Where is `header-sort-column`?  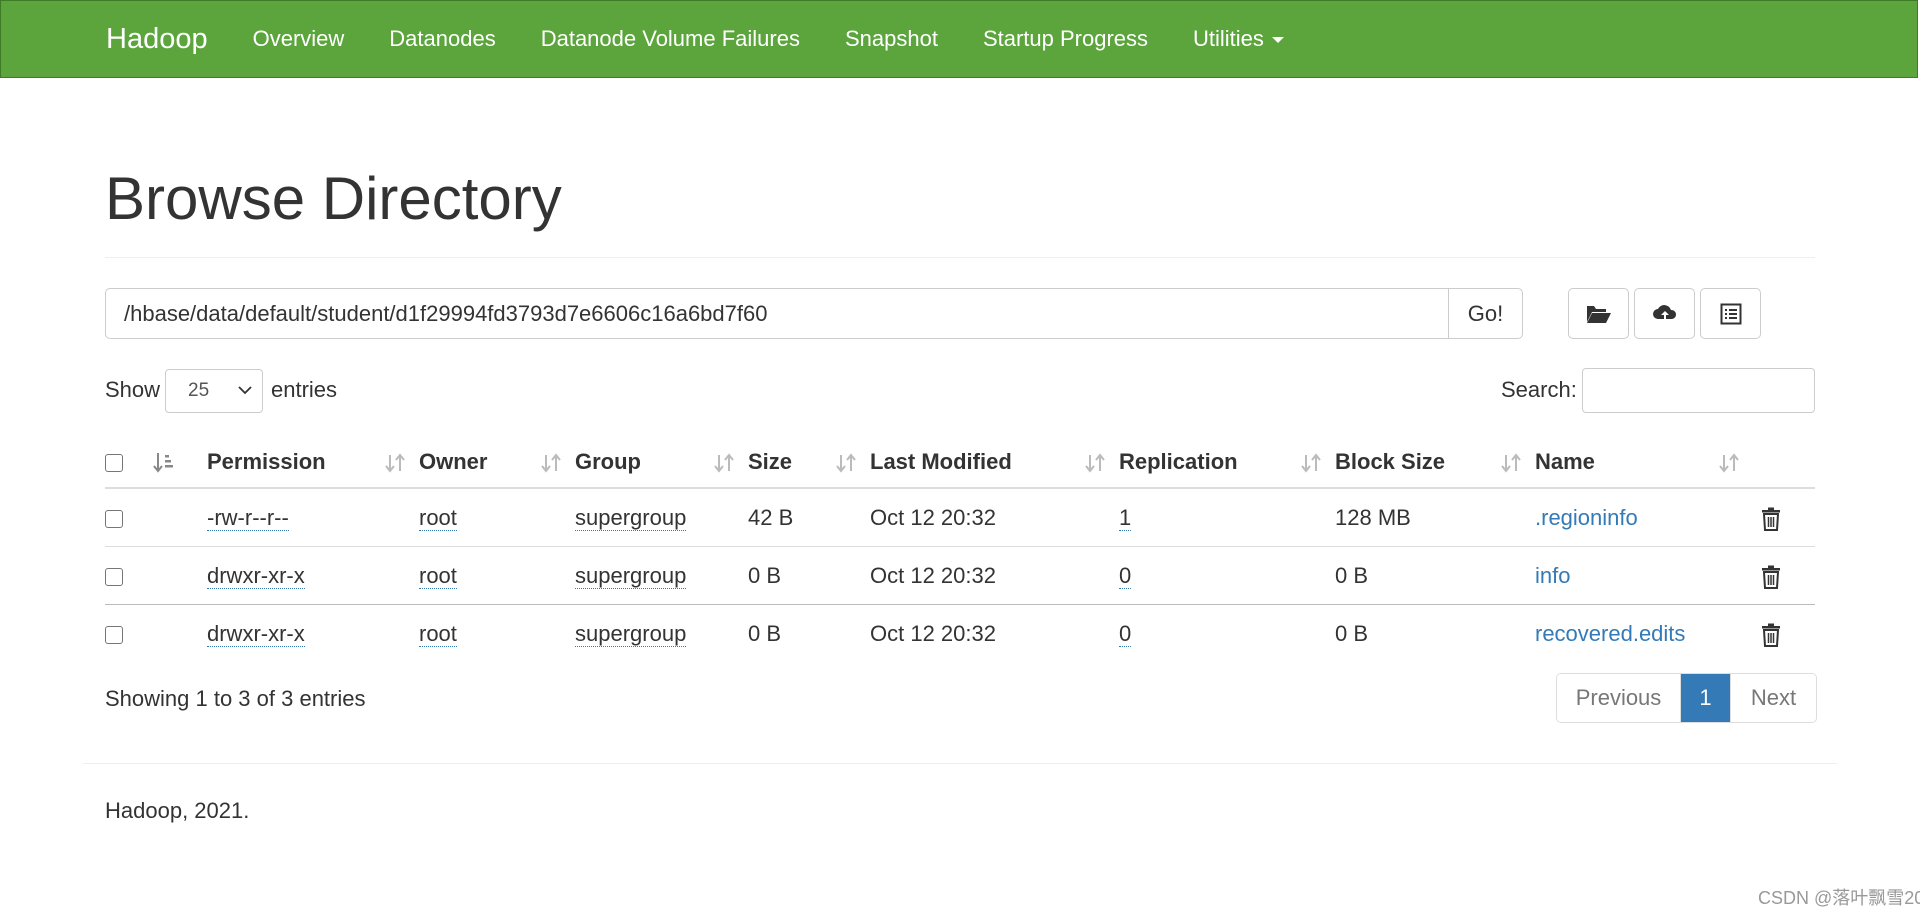 header-sort-column is located at coordinates (176, 463).